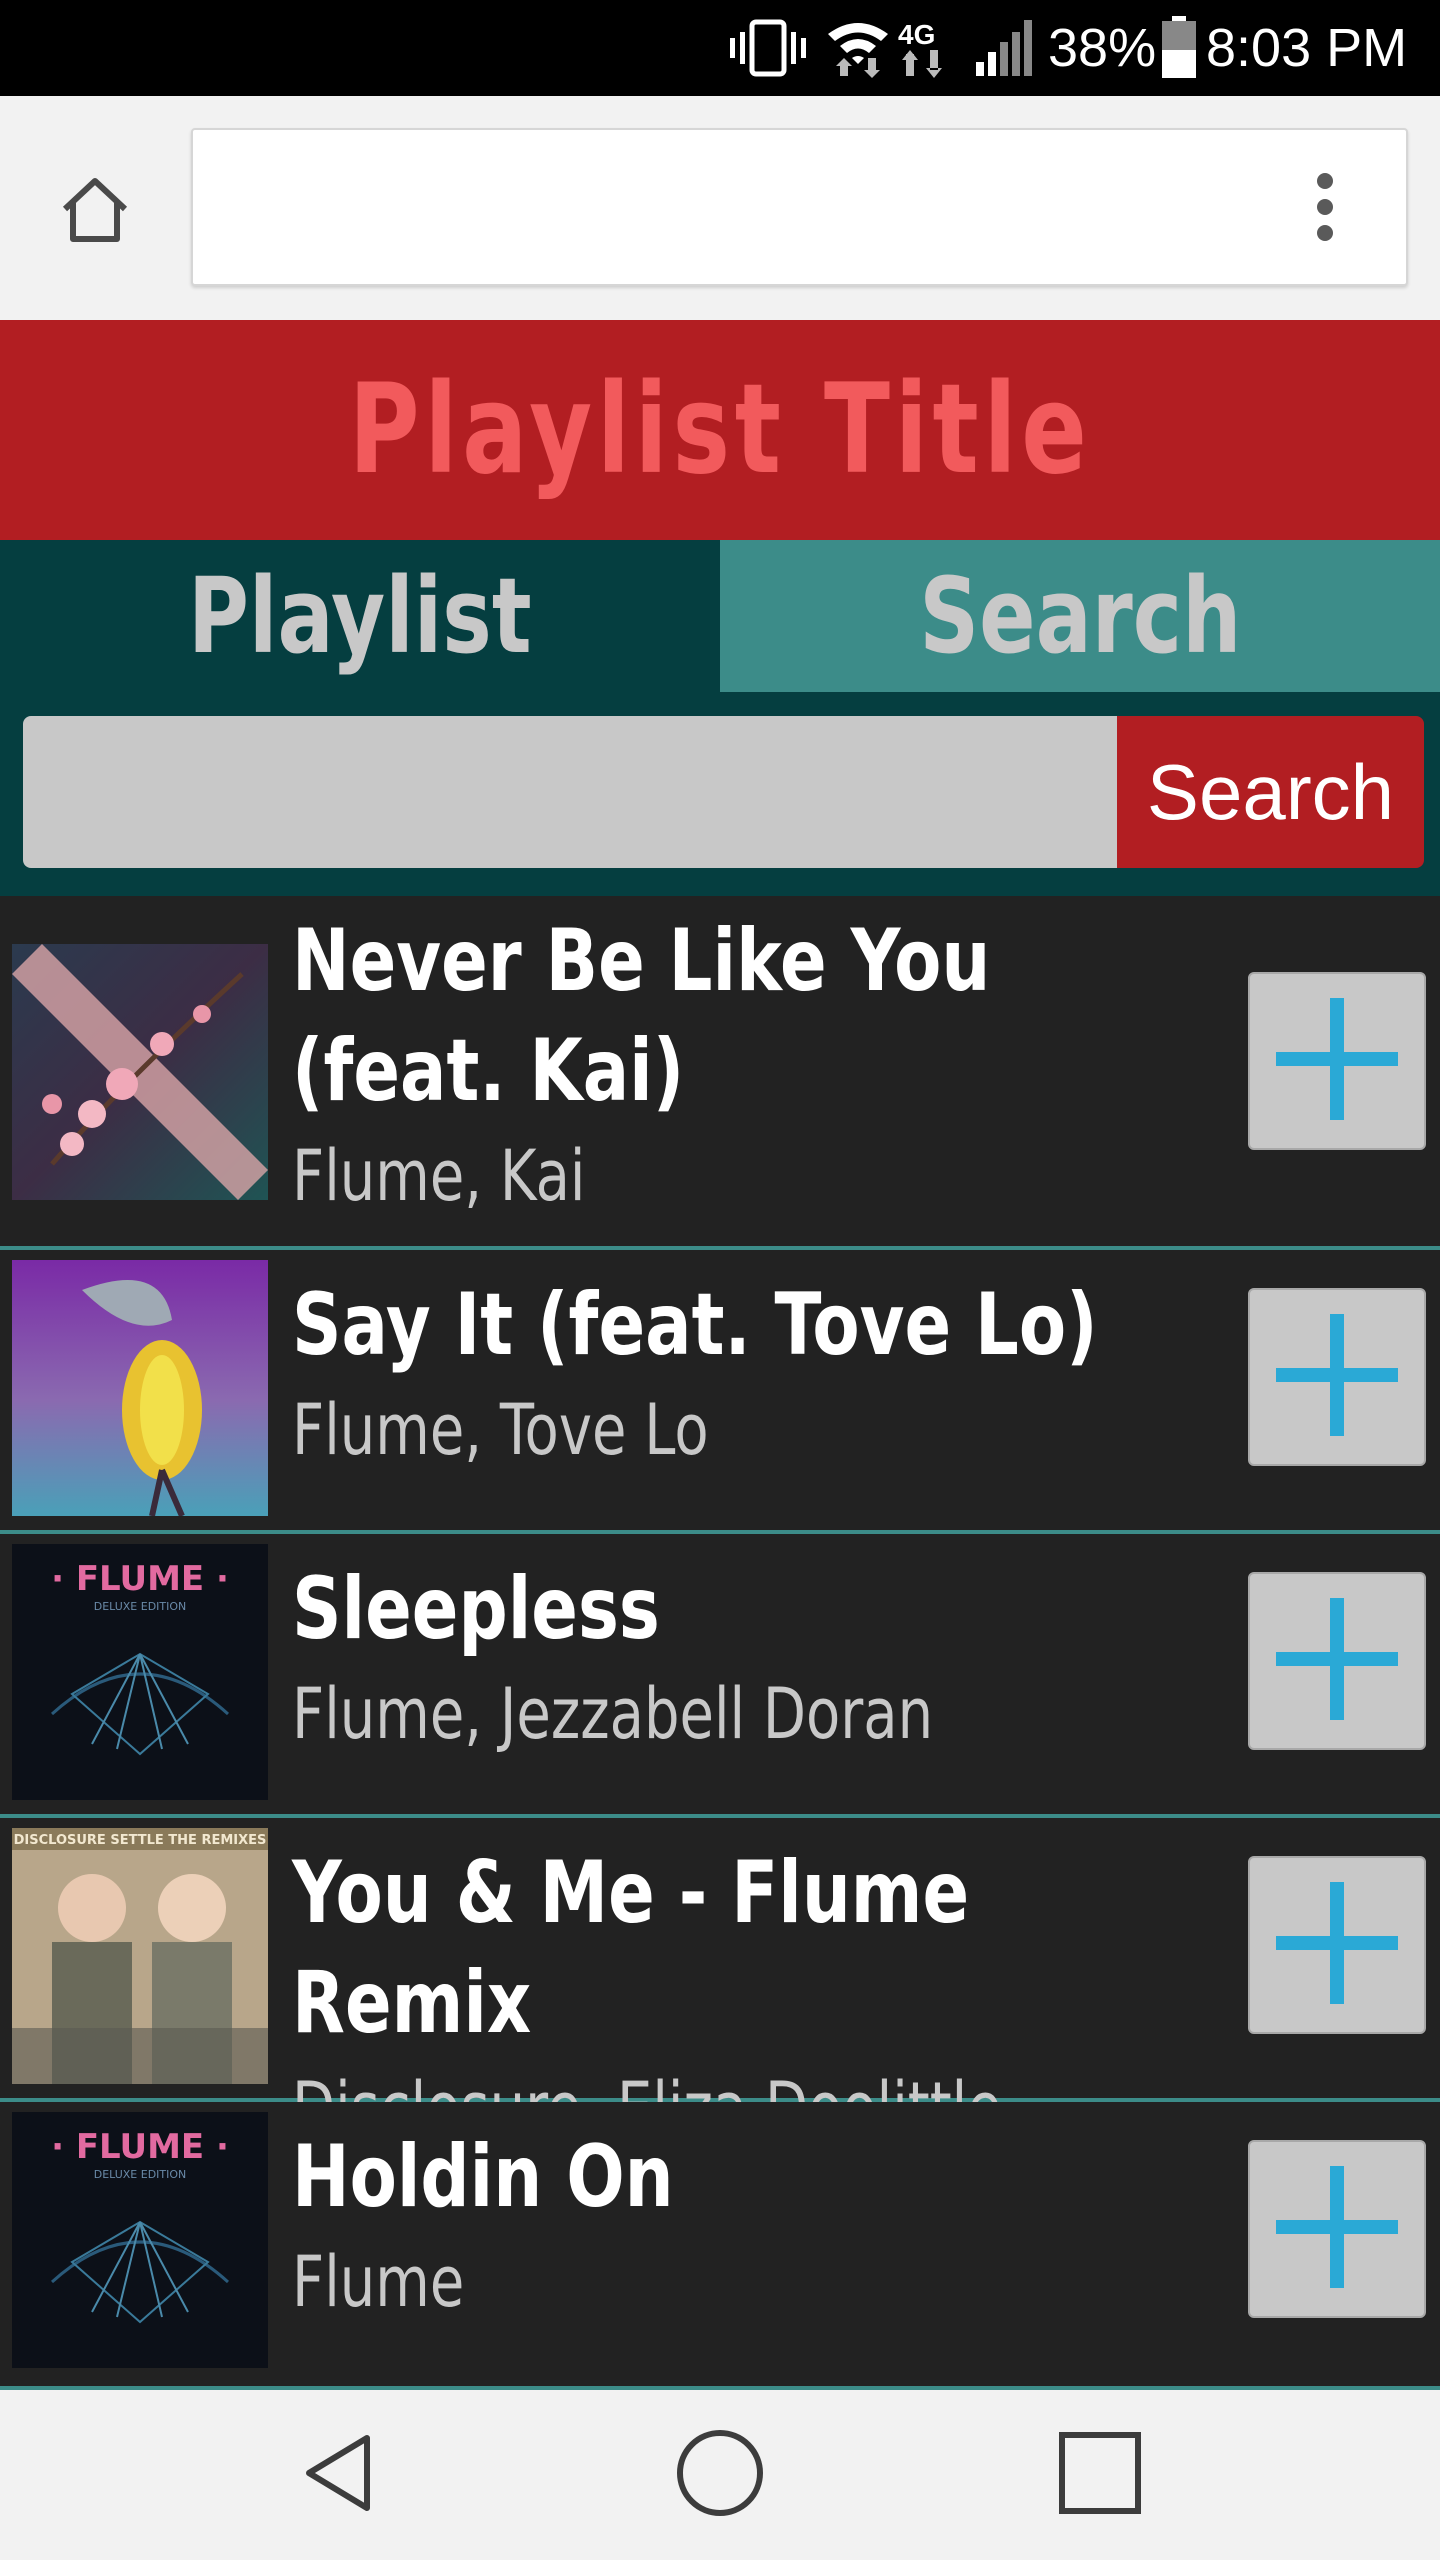  I want to click on track-artist: Flume, Kai, so click(439, 1176).